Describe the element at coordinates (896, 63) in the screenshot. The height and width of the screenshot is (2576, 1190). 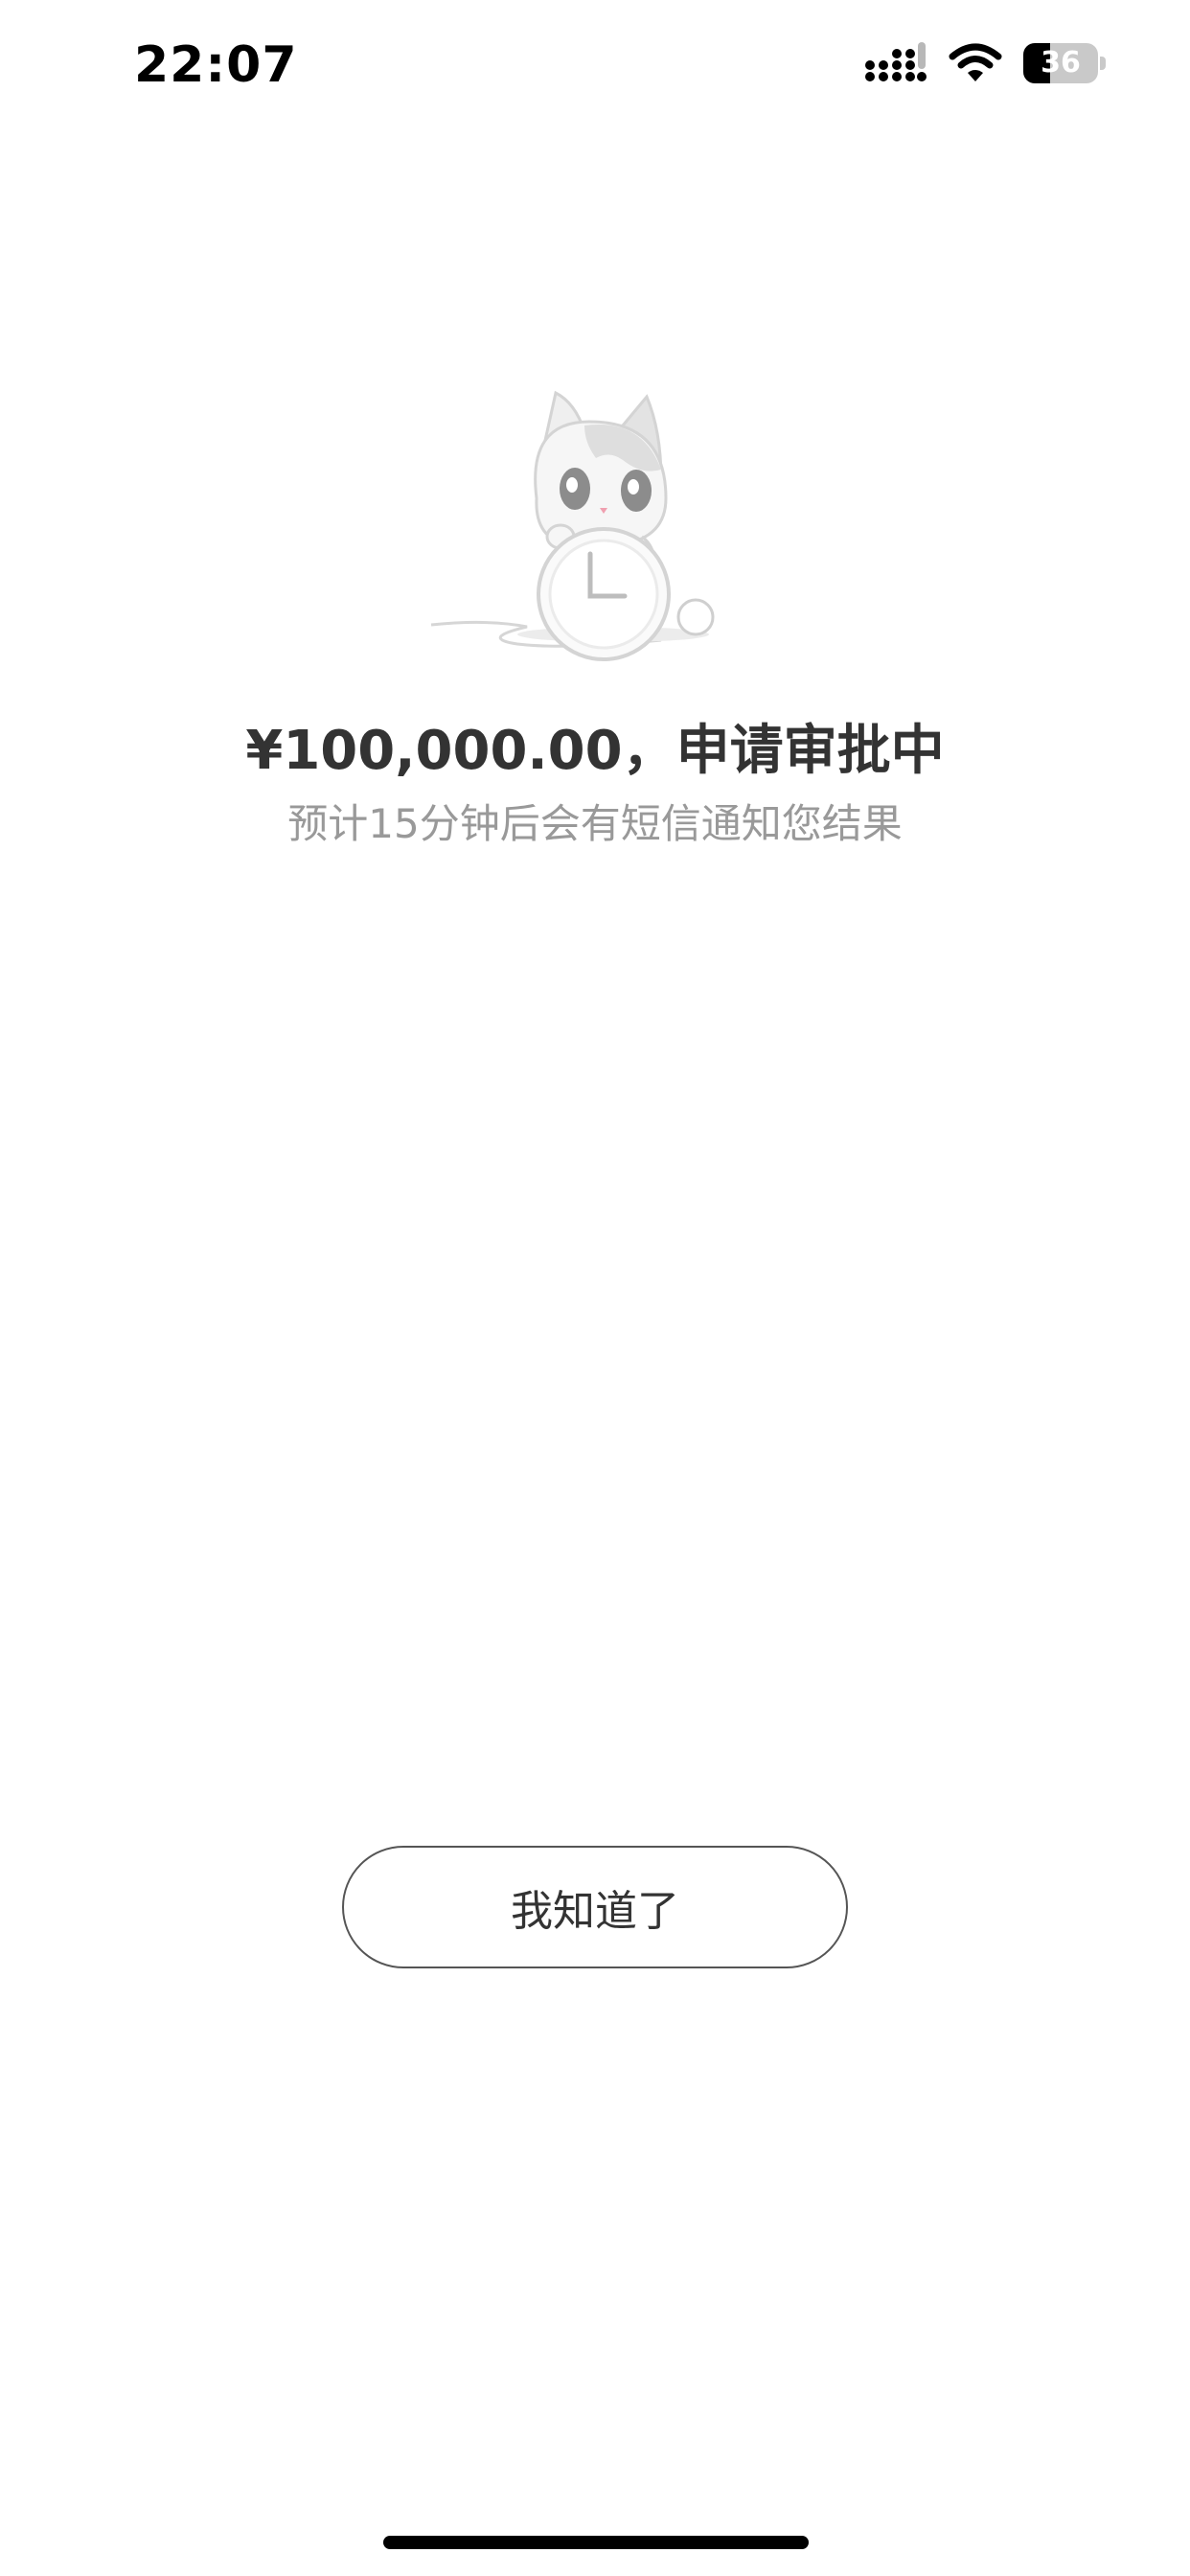
I see `signal-icon` at that location.